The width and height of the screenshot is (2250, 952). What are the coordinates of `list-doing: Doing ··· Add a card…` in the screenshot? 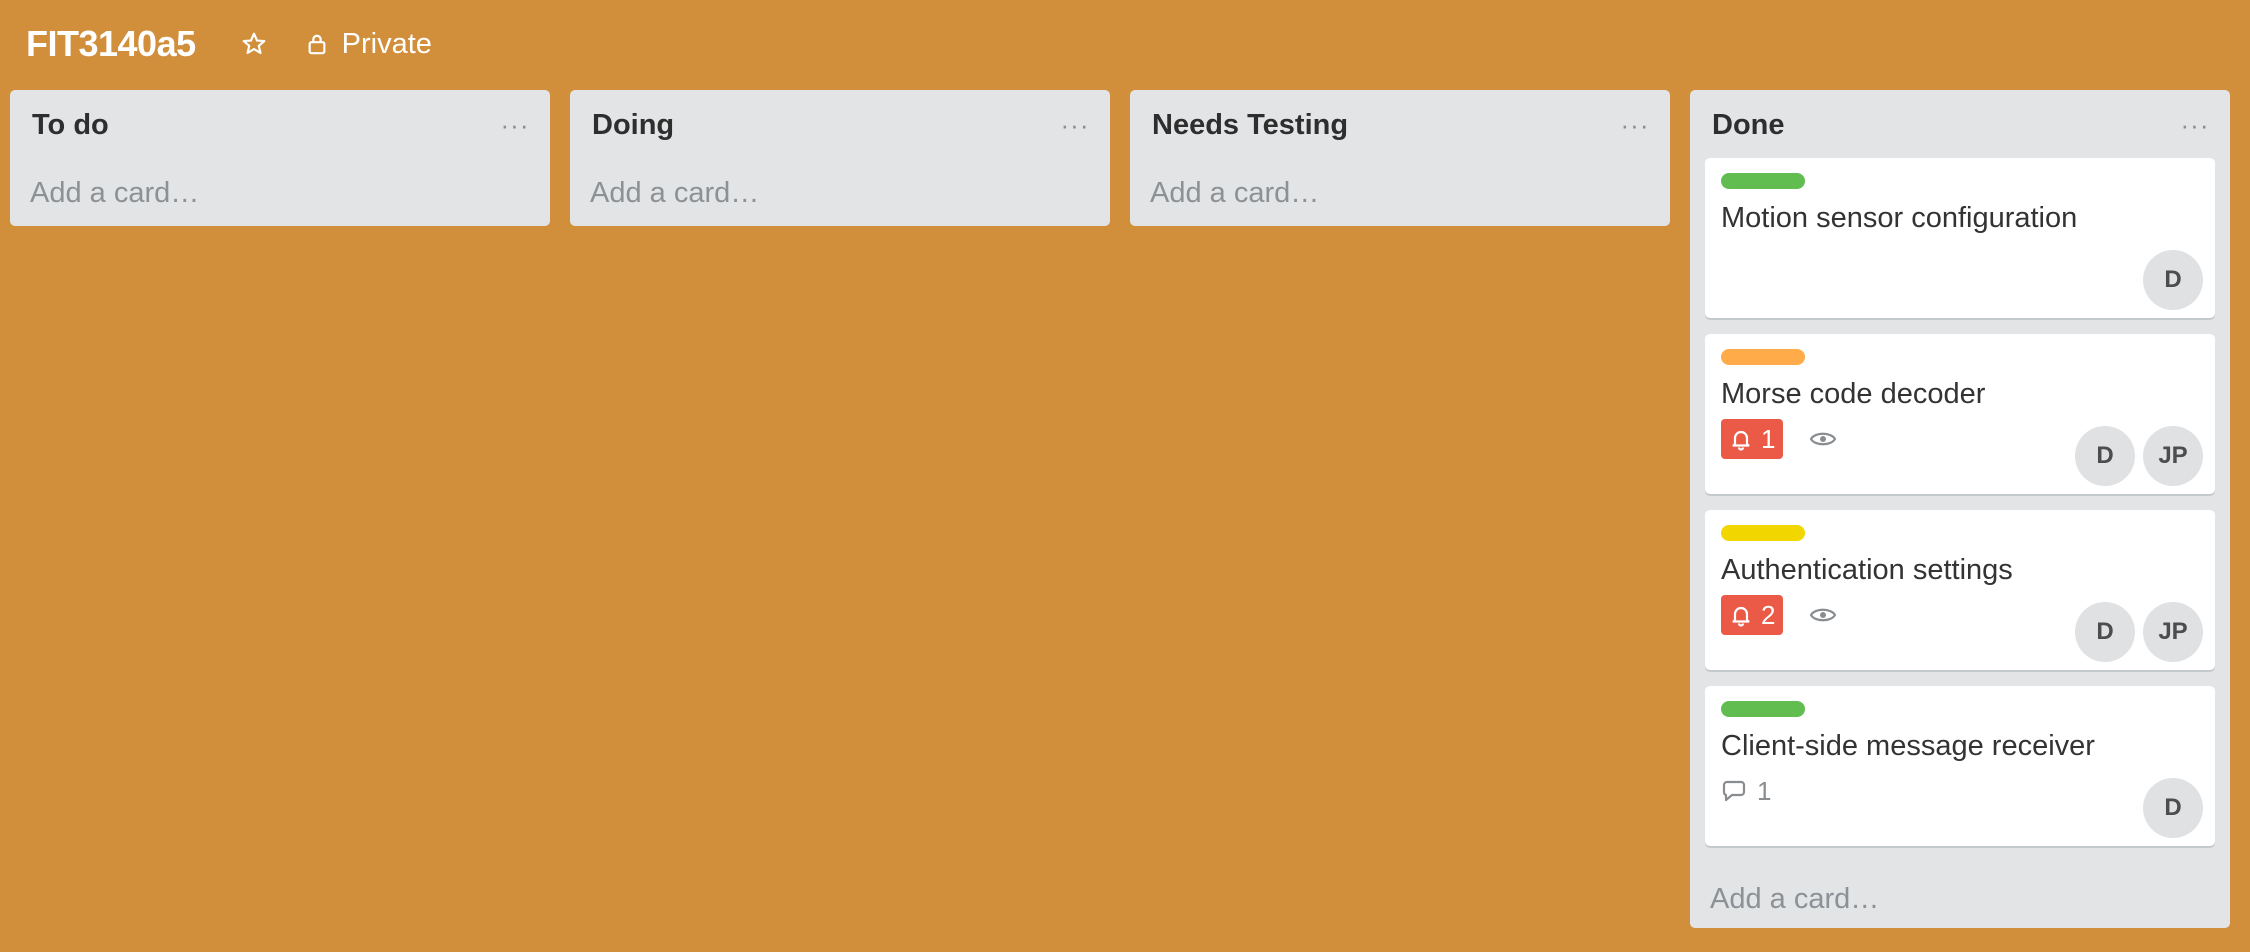 It's located at (840, 158).